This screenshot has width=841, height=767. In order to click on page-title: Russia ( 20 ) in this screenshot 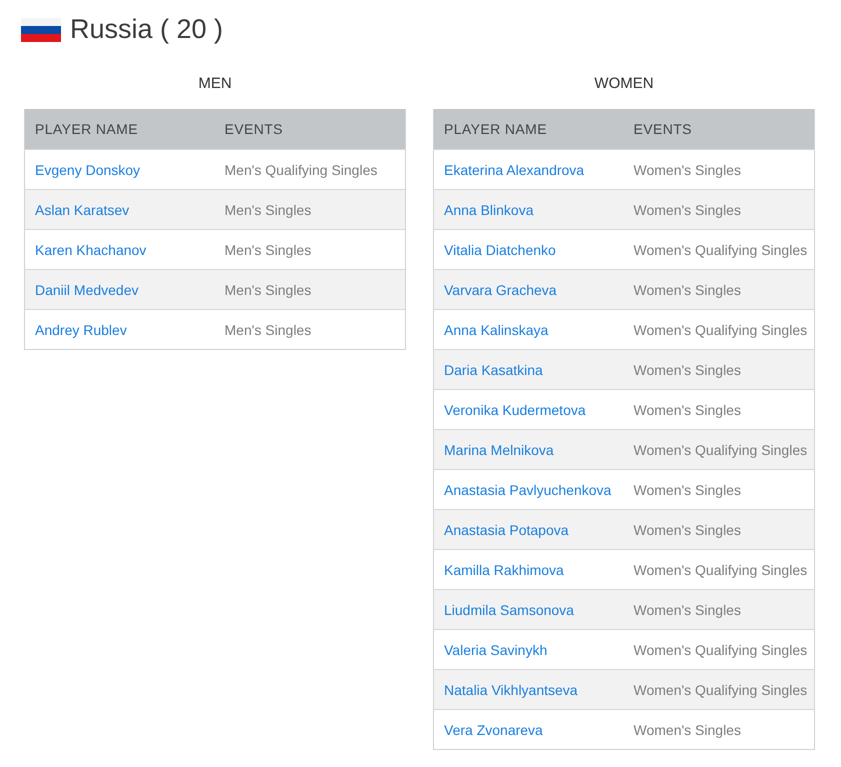, I will do `click(147, 29)`.